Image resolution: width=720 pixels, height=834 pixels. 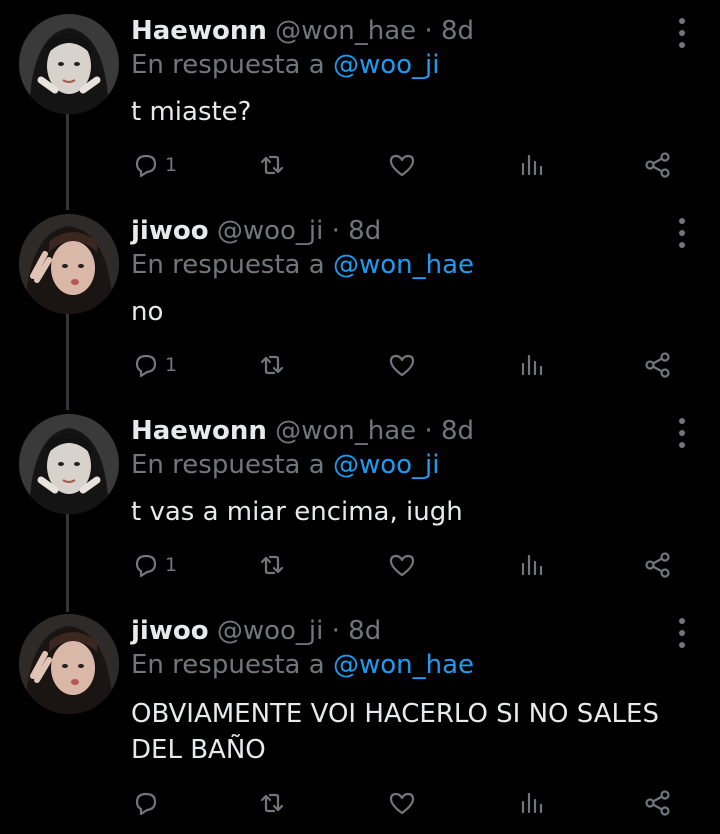 What do you see at coordinates (297, 512) in the screenshot?
I see `tweet-text: t vas a miar encima, iugh` at bounding box center [297, 512].